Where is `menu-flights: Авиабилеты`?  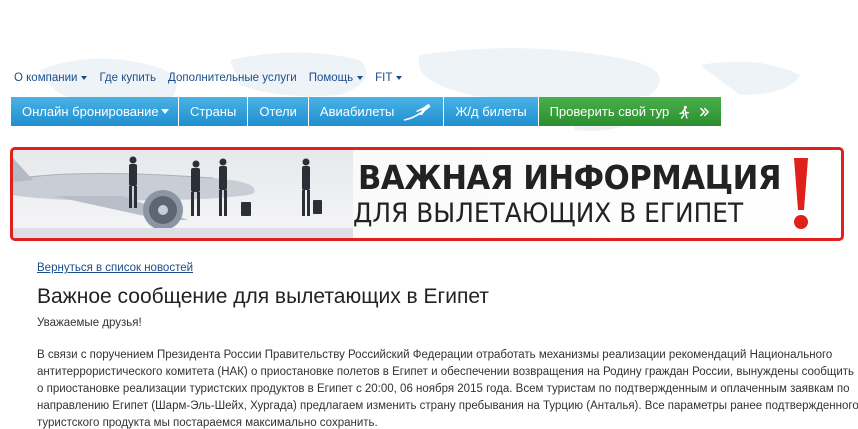
menu-flights: Авиабилеты is located at coordinates (376, 111).